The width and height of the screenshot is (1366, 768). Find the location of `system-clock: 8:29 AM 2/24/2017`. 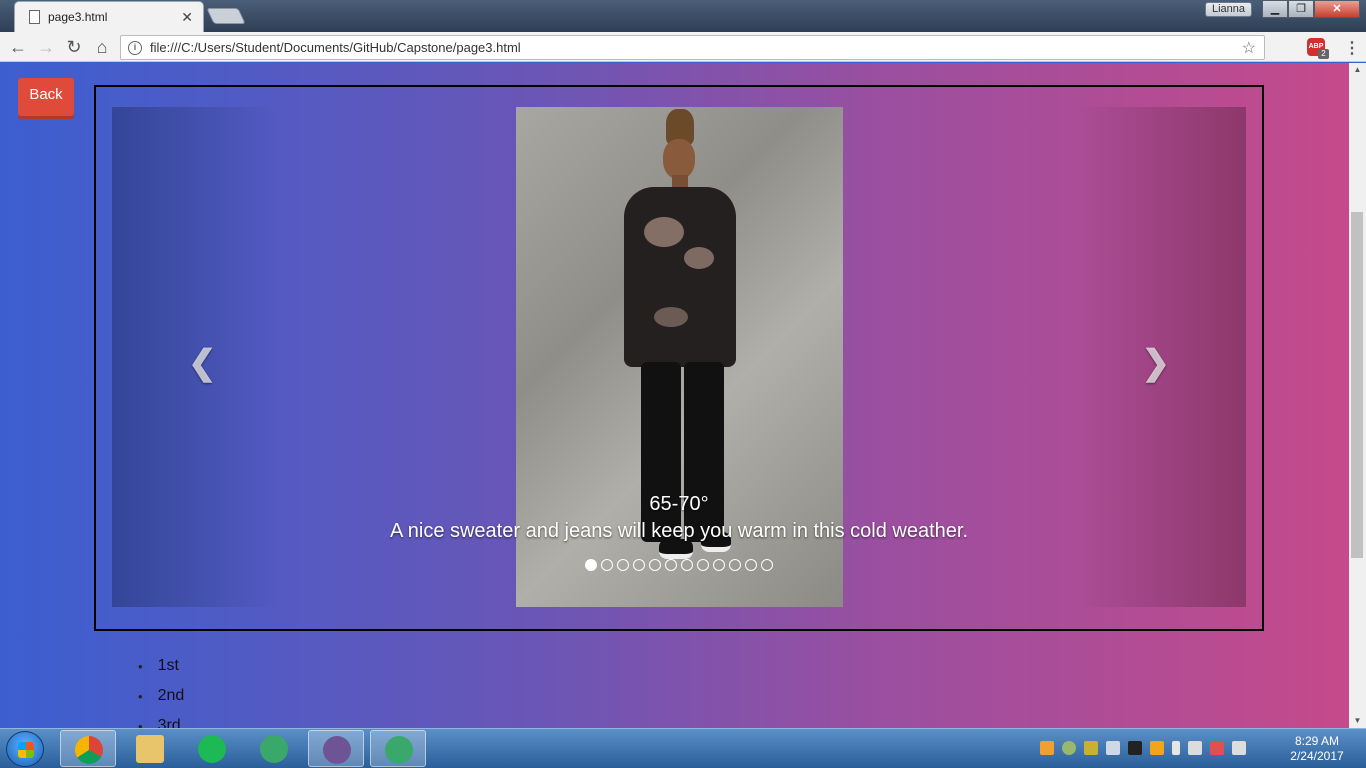

system-clock: 8:29 AM 2/24/2017 is located at coordinates (1317, 749).